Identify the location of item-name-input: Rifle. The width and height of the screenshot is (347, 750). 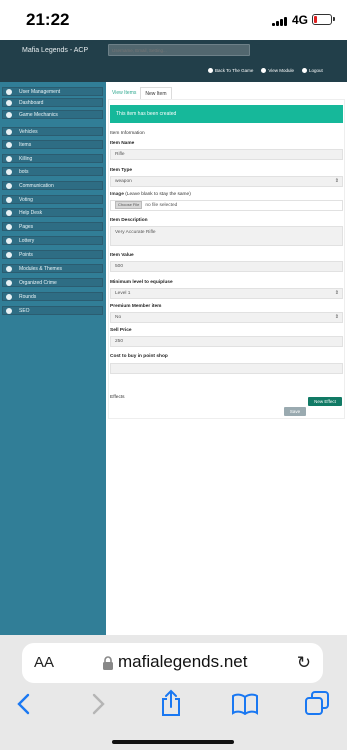
(226, 154).